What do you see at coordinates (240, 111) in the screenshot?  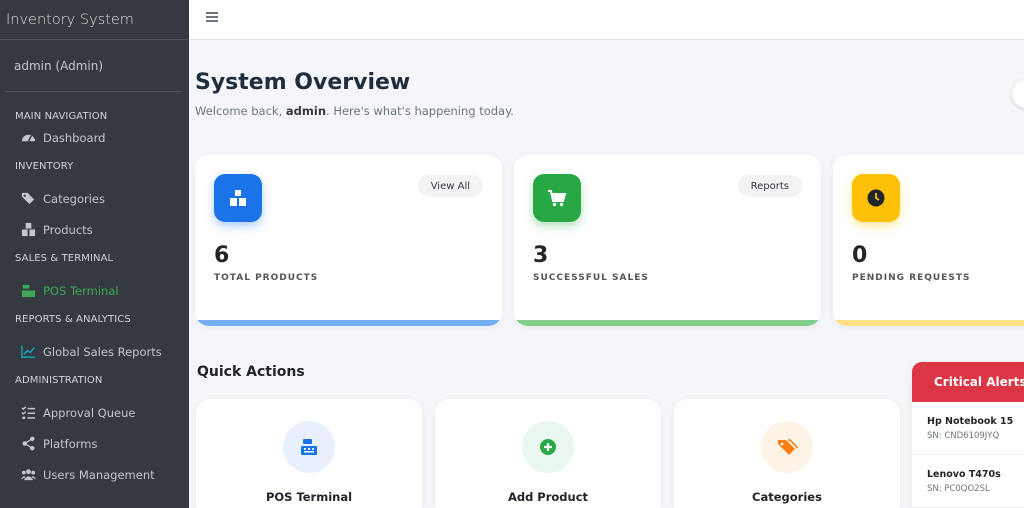 I see `welcome-prefix: Welcome back,` at bounding box center [240, 111].